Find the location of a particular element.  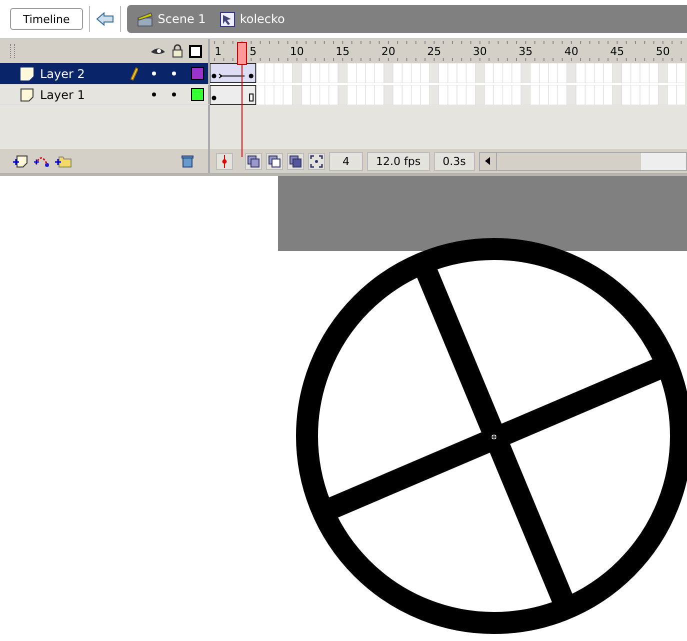

scroll-left-icon is located at coordinates (487, 161).